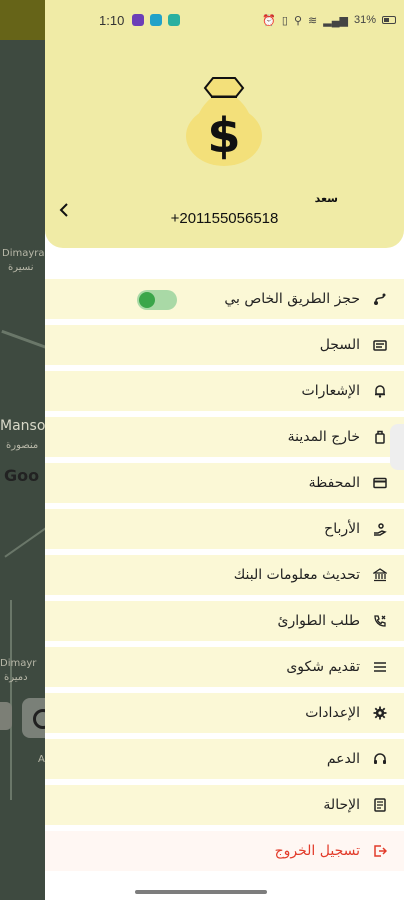 This screenshot has height=900, width=404. Describe the element at coordinates (22, 475) in the screenshot. I see `google-logo: Goo` at that location.